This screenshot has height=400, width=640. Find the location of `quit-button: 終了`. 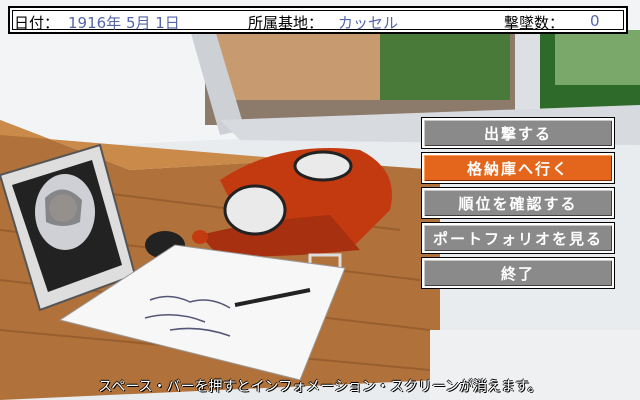

quit-button: 終了 is located at coordinates (518, 273).